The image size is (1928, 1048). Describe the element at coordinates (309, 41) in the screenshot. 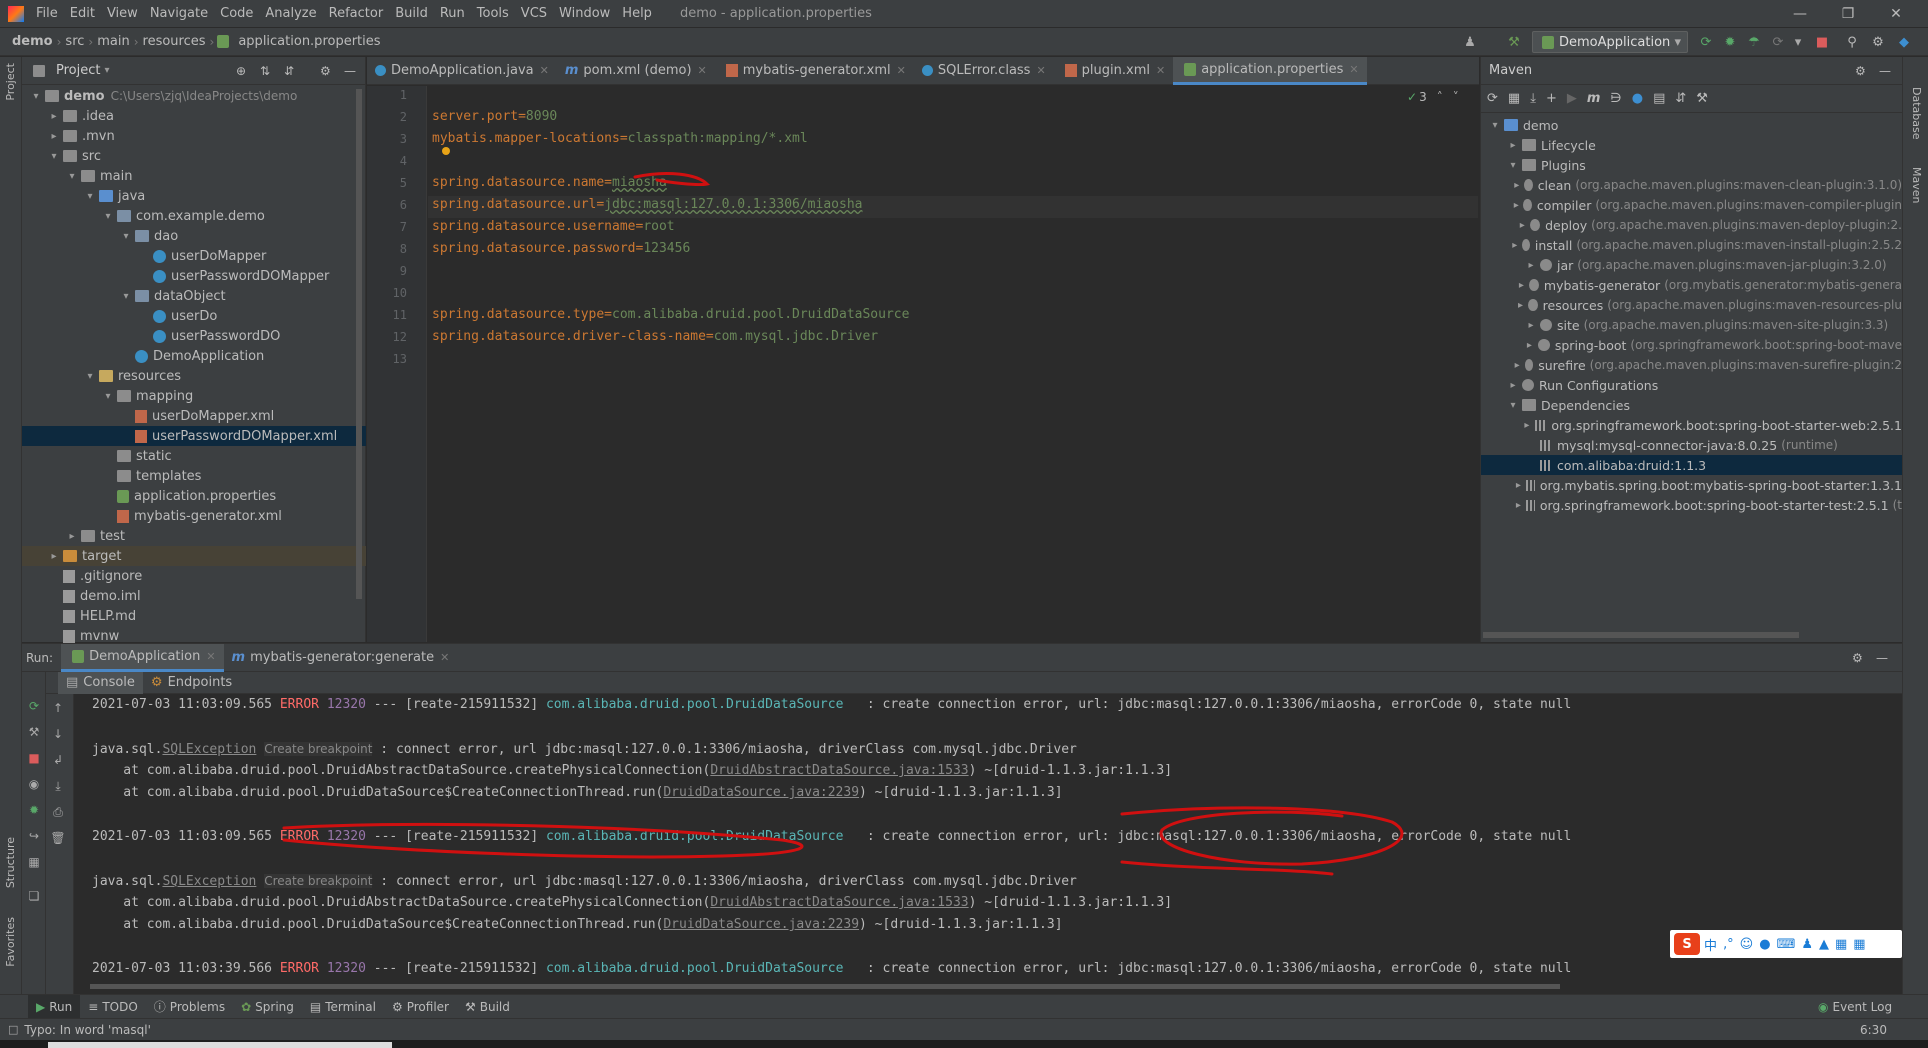

I see `breadcrumb-file: application.properties` at that location.